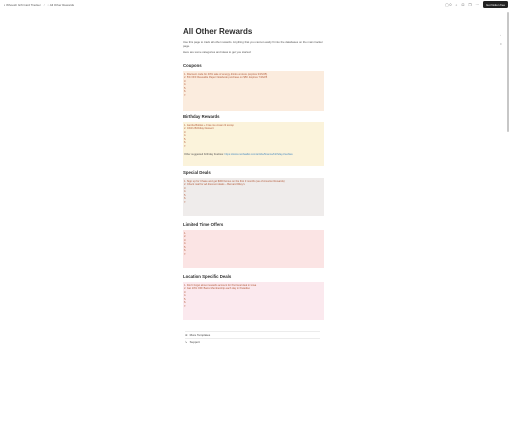 This screenshot has height=424, width=510. What do you see at coordinates (204, 154) in the screenshot?
I see `other-suggestions-label: Other suggested birthday freebies:` at bounding box center [204, 154].